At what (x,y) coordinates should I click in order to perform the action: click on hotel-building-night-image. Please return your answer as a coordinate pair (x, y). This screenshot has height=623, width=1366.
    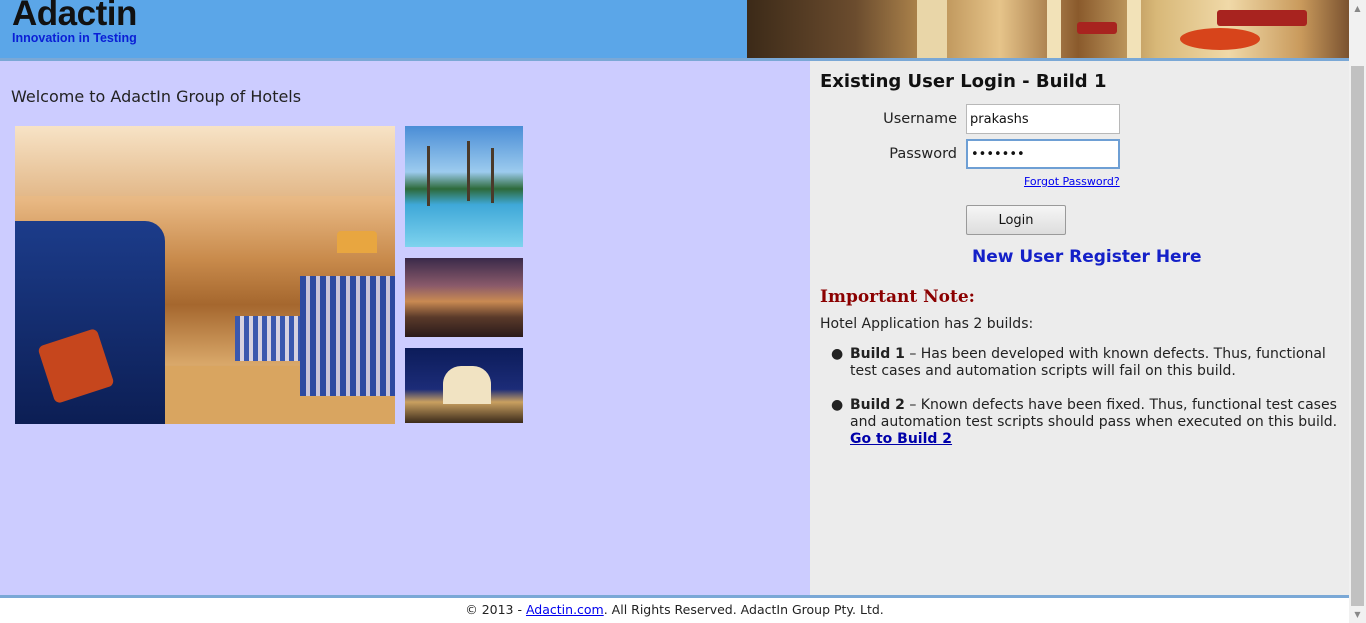
    Looking at the image, I should click on (464, 385).